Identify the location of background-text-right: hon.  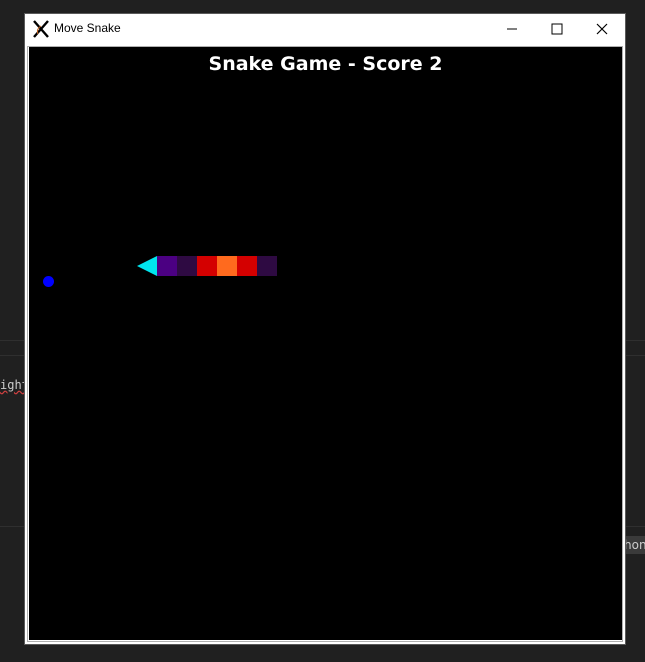
(634, 545).